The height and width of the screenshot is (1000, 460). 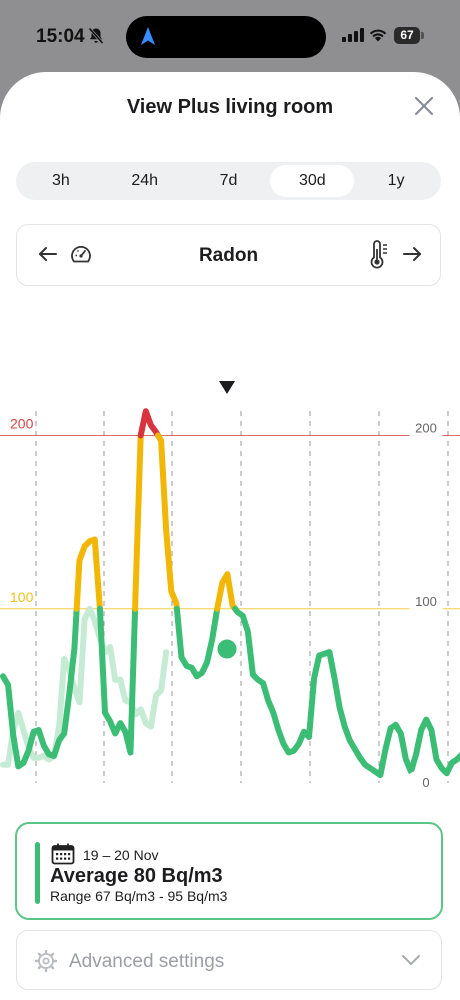 I want to click on range-30d: 30d, so click(x=312, y=181).